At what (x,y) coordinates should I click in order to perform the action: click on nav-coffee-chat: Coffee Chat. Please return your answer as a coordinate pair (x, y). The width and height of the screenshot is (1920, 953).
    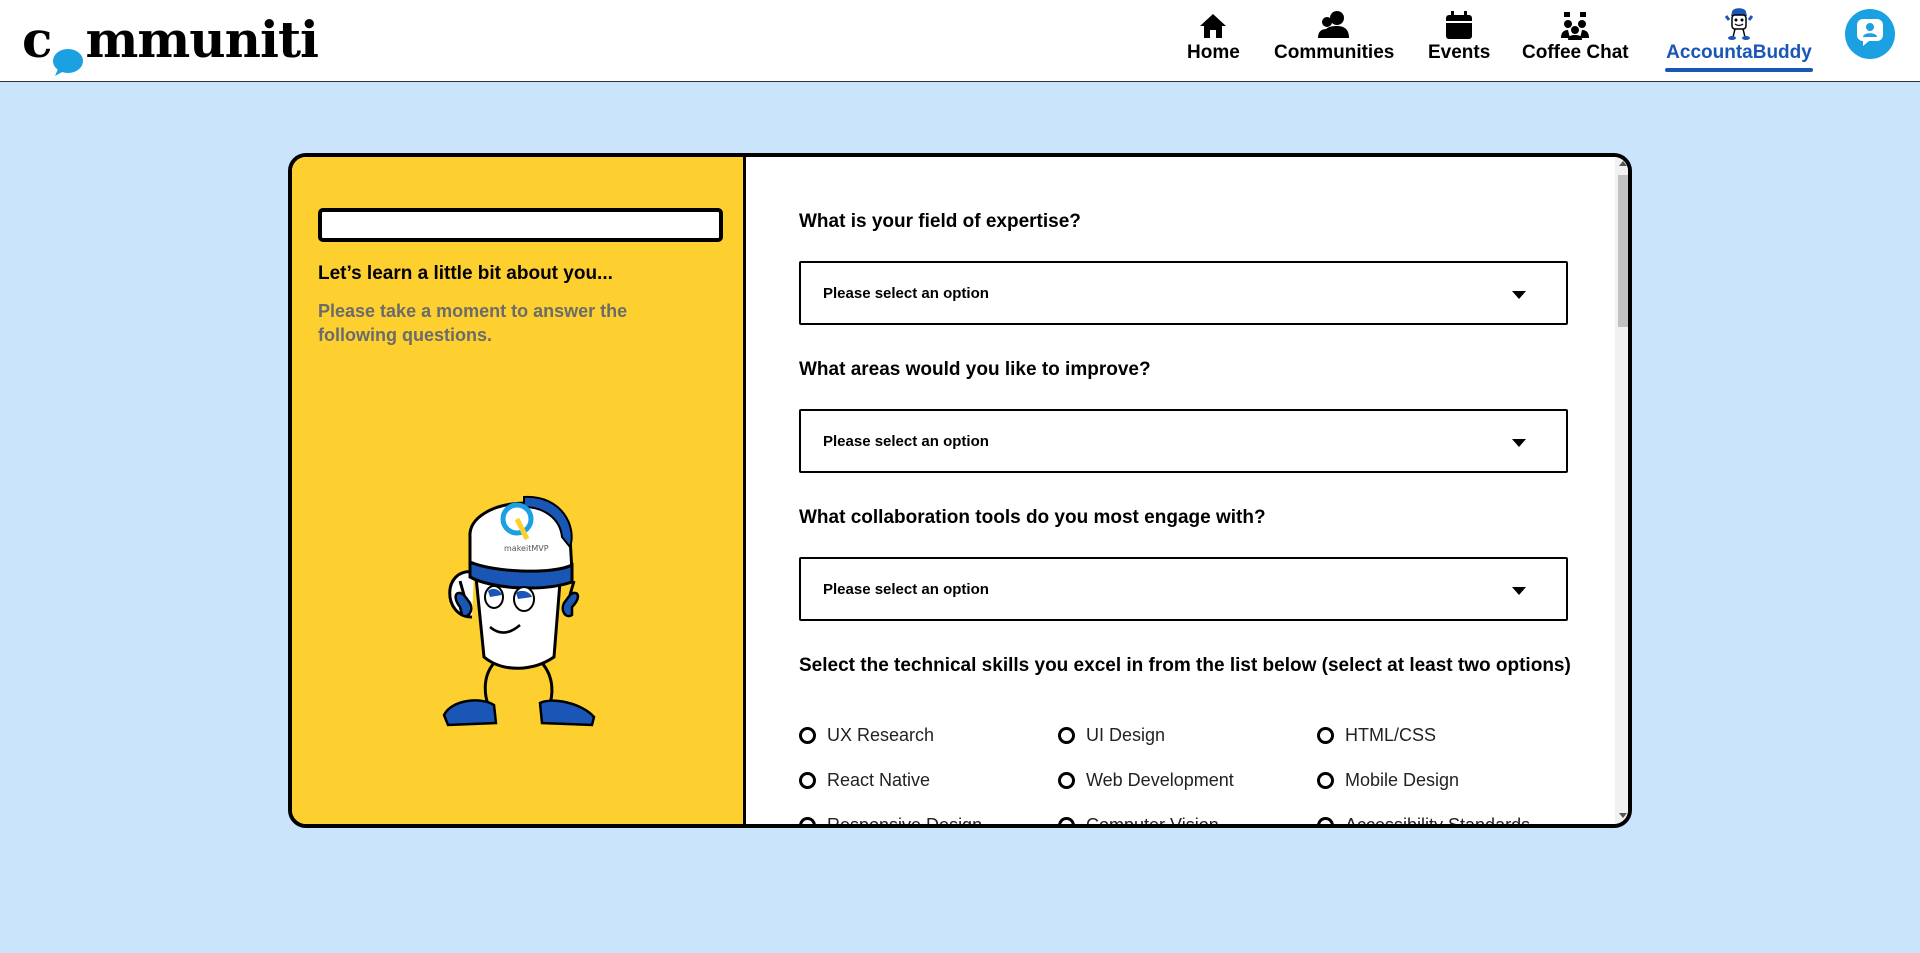
    Looking at the image, I should click on (1575, 41).